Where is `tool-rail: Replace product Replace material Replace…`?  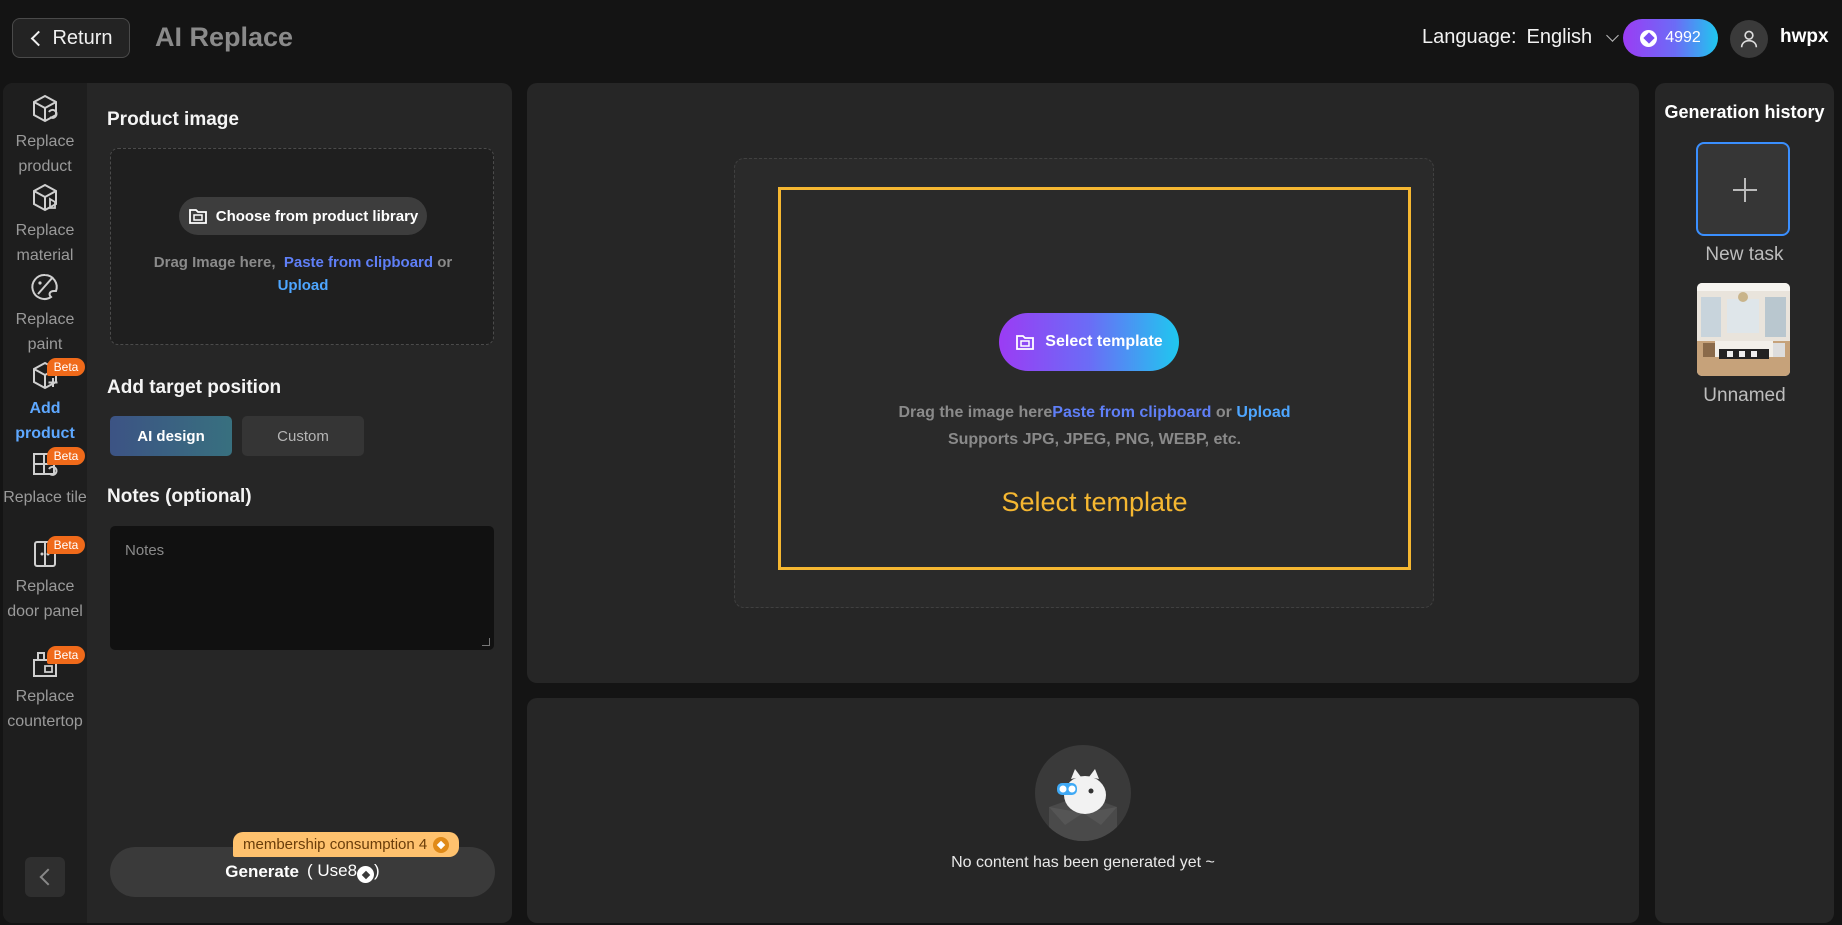
tool-rail: Replace product Replace material Replace… is located at coordinates (45, 503).